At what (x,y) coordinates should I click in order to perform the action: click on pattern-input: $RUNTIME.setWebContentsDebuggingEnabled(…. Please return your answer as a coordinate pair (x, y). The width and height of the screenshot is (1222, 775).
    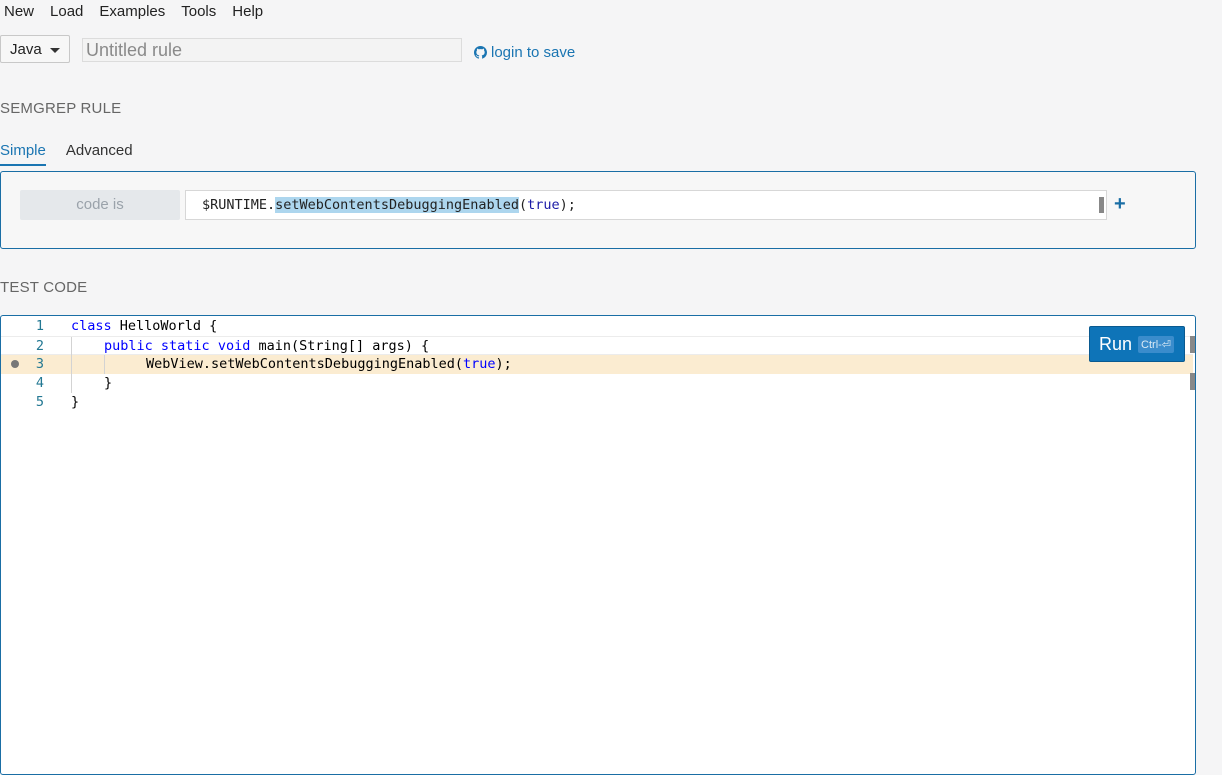
    Looking at the image, I should click on (646, 205).